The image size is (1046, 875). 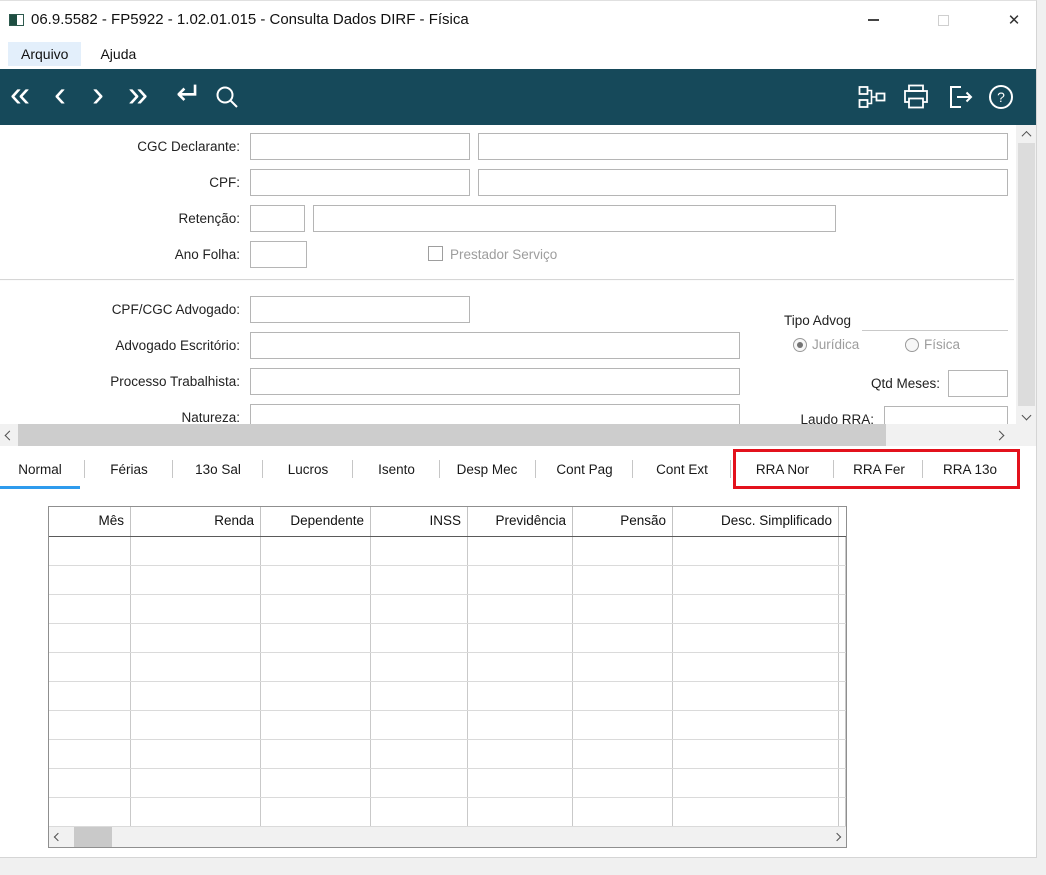 I want to click on table-horizontal-scrollbar, so click(x=447, y=837).